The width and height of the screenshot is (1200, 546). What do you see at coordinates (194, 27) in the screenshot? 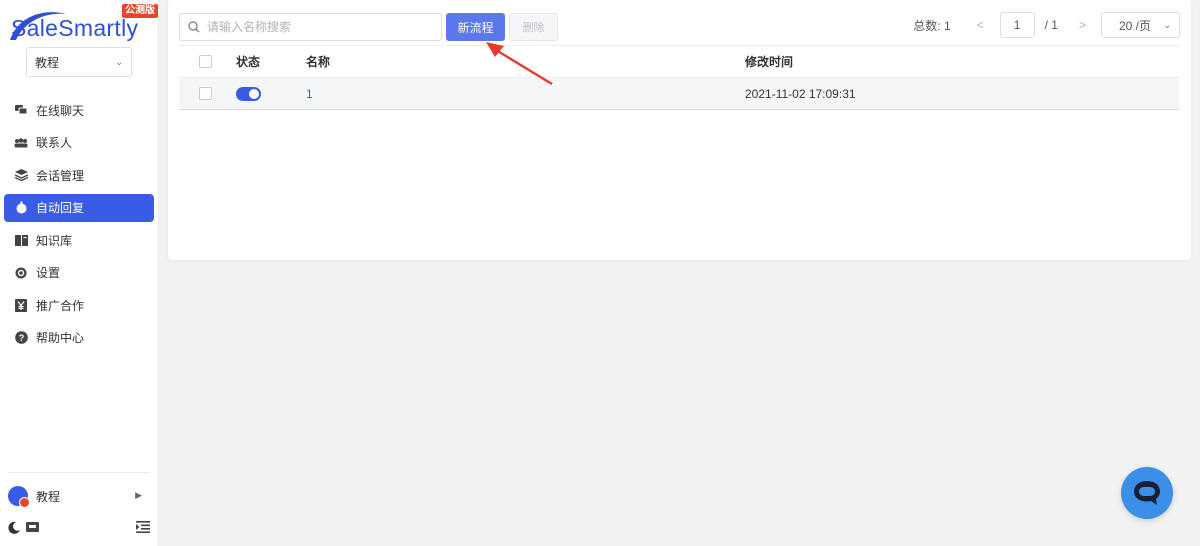
I see `search-icon` at bounding box center [194, 27].